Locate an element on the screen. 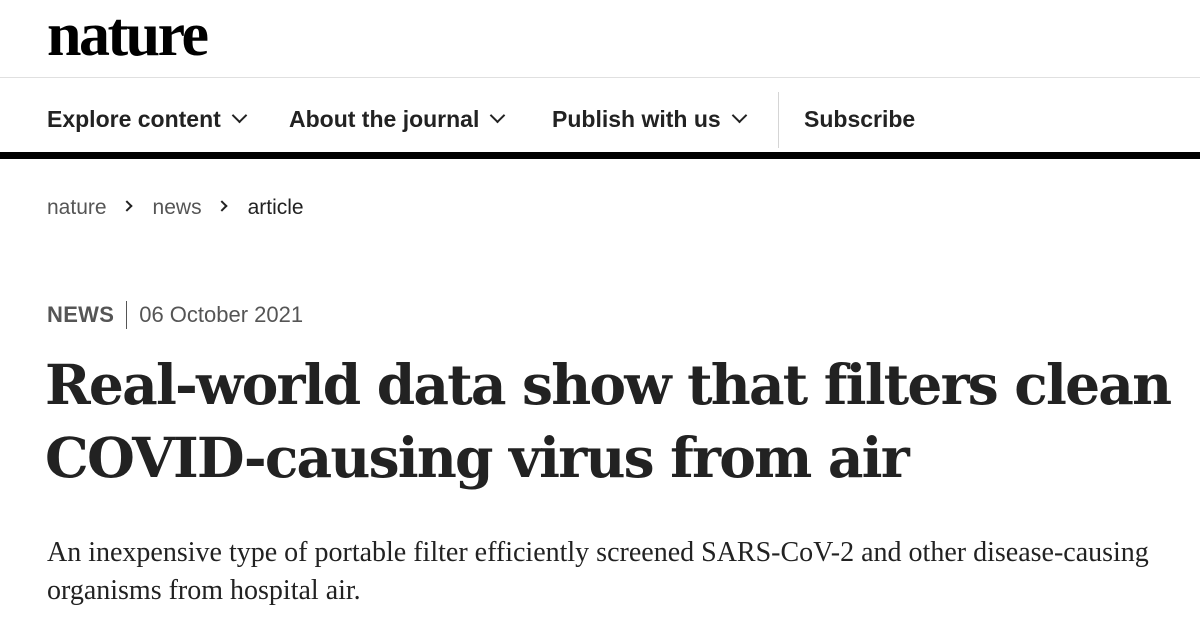 The height and width of the screenshot is (636, 1200). breadcrumb-nature: nature is located at coordinates (77, 208).